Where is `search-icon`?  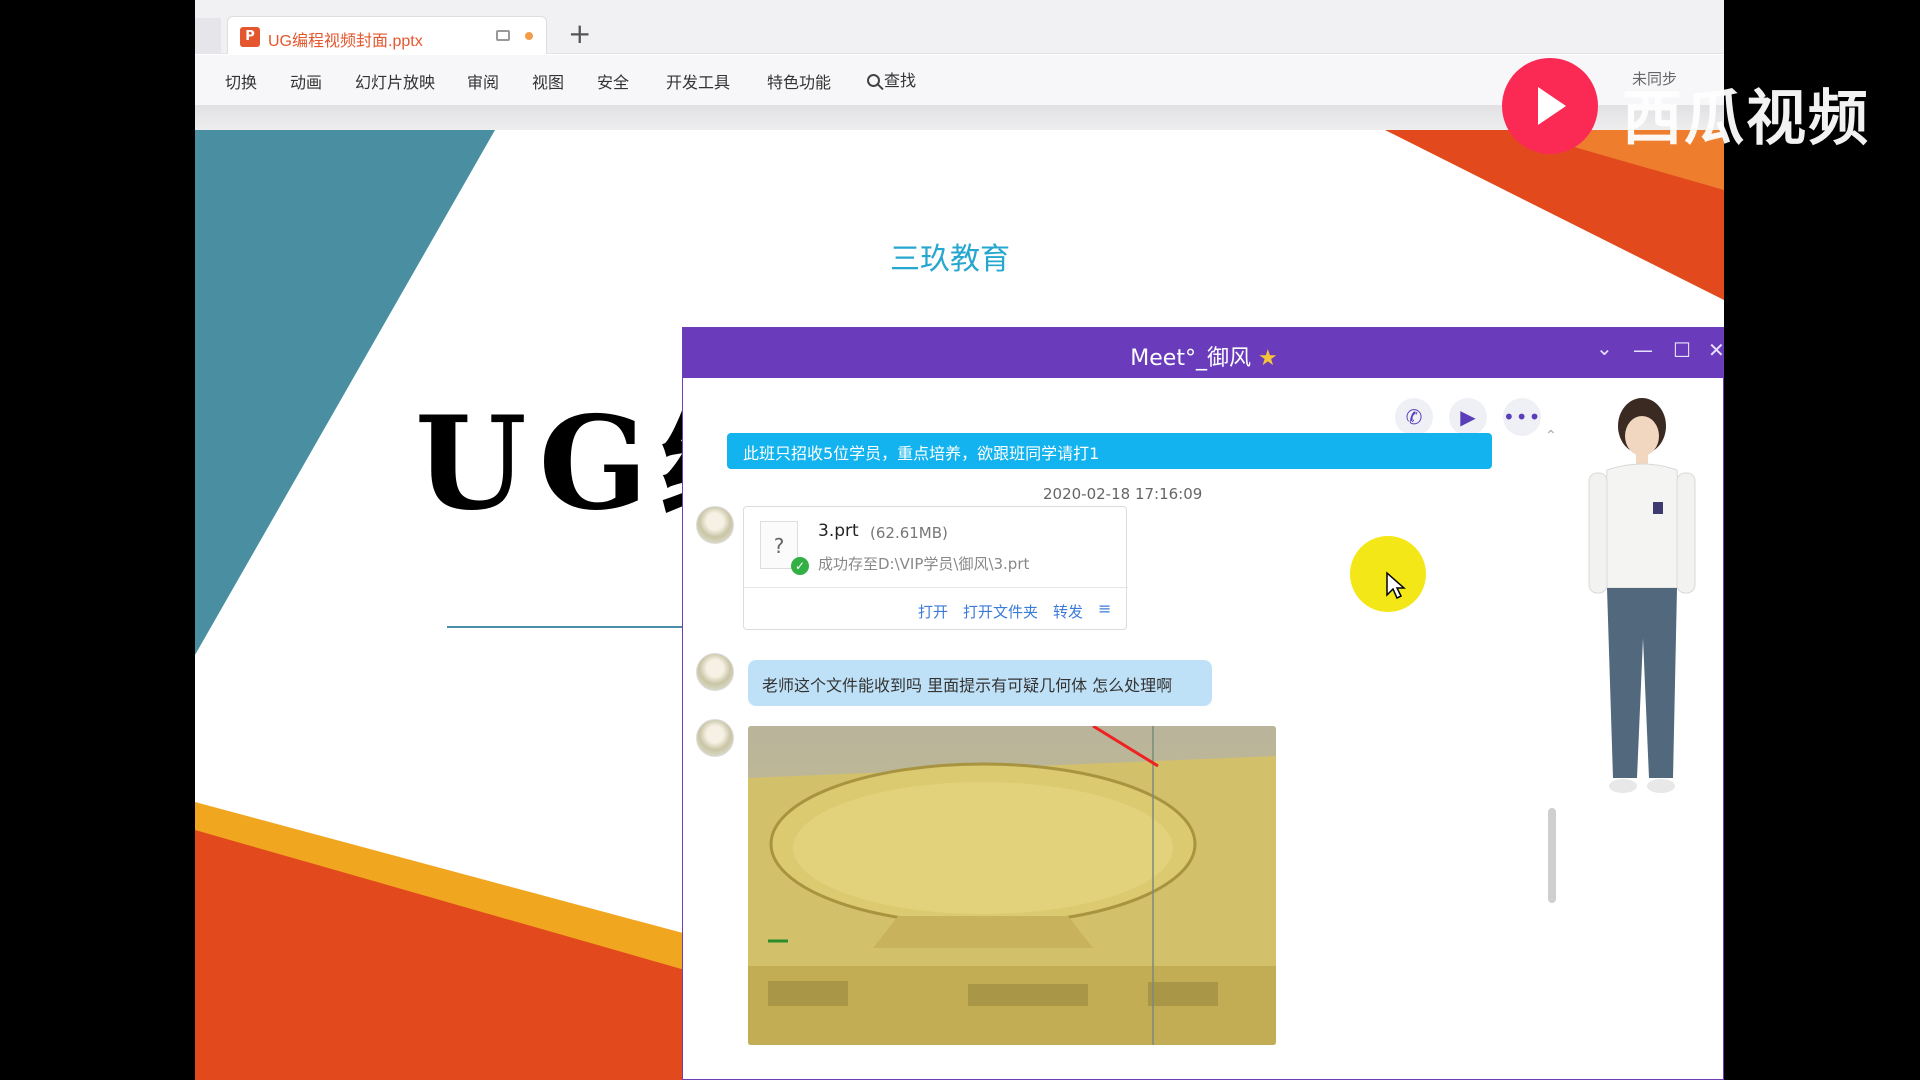 search-icon is located at coordinates (873, 80).